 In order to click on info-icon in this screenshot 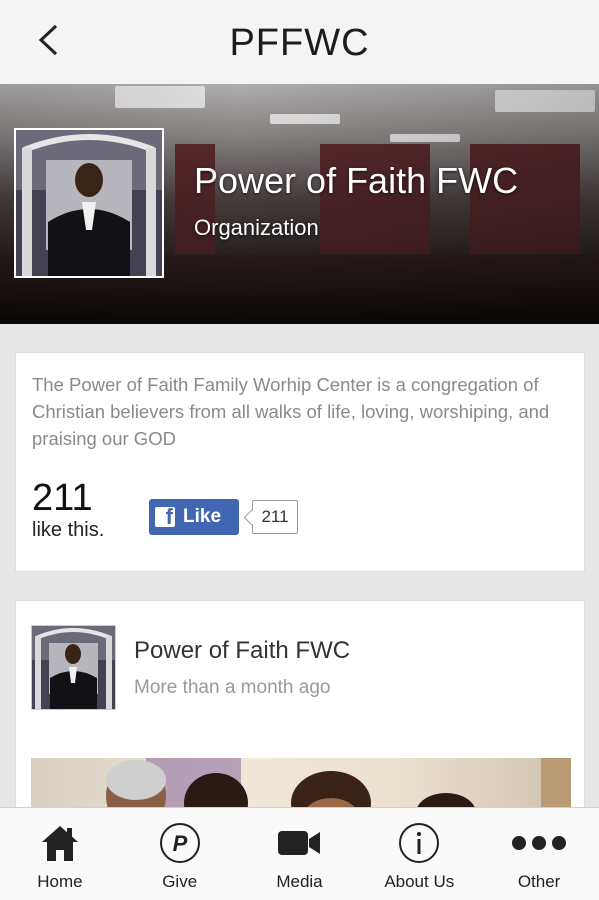, I will do `click(419, 843)`.